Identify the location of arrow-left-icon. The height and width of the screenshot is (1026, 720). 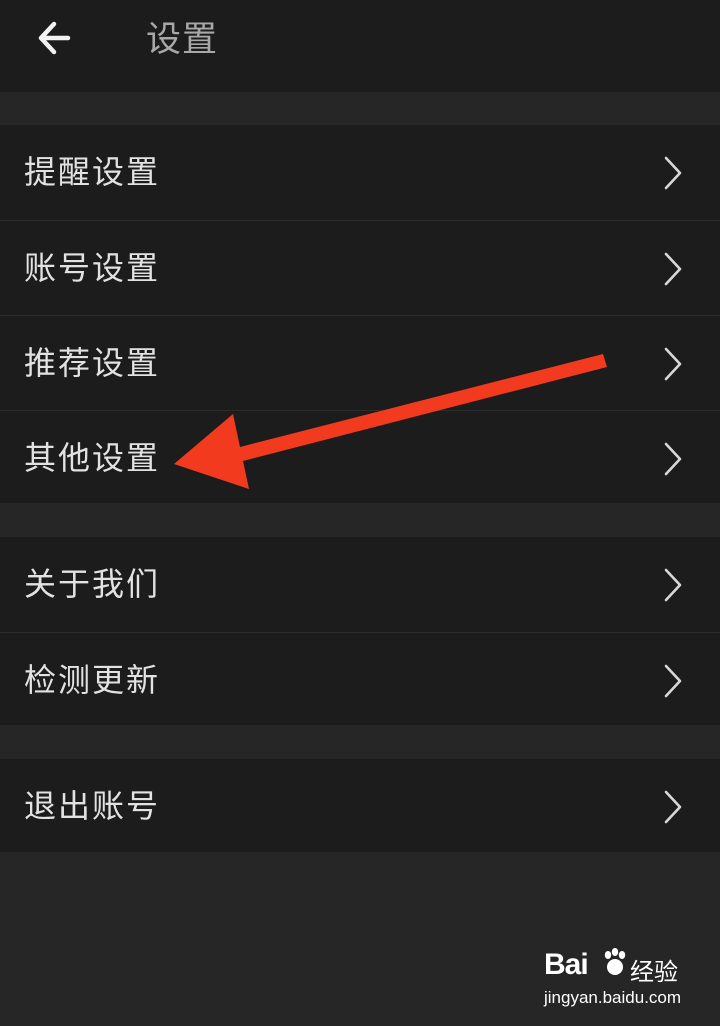
(54, 38).